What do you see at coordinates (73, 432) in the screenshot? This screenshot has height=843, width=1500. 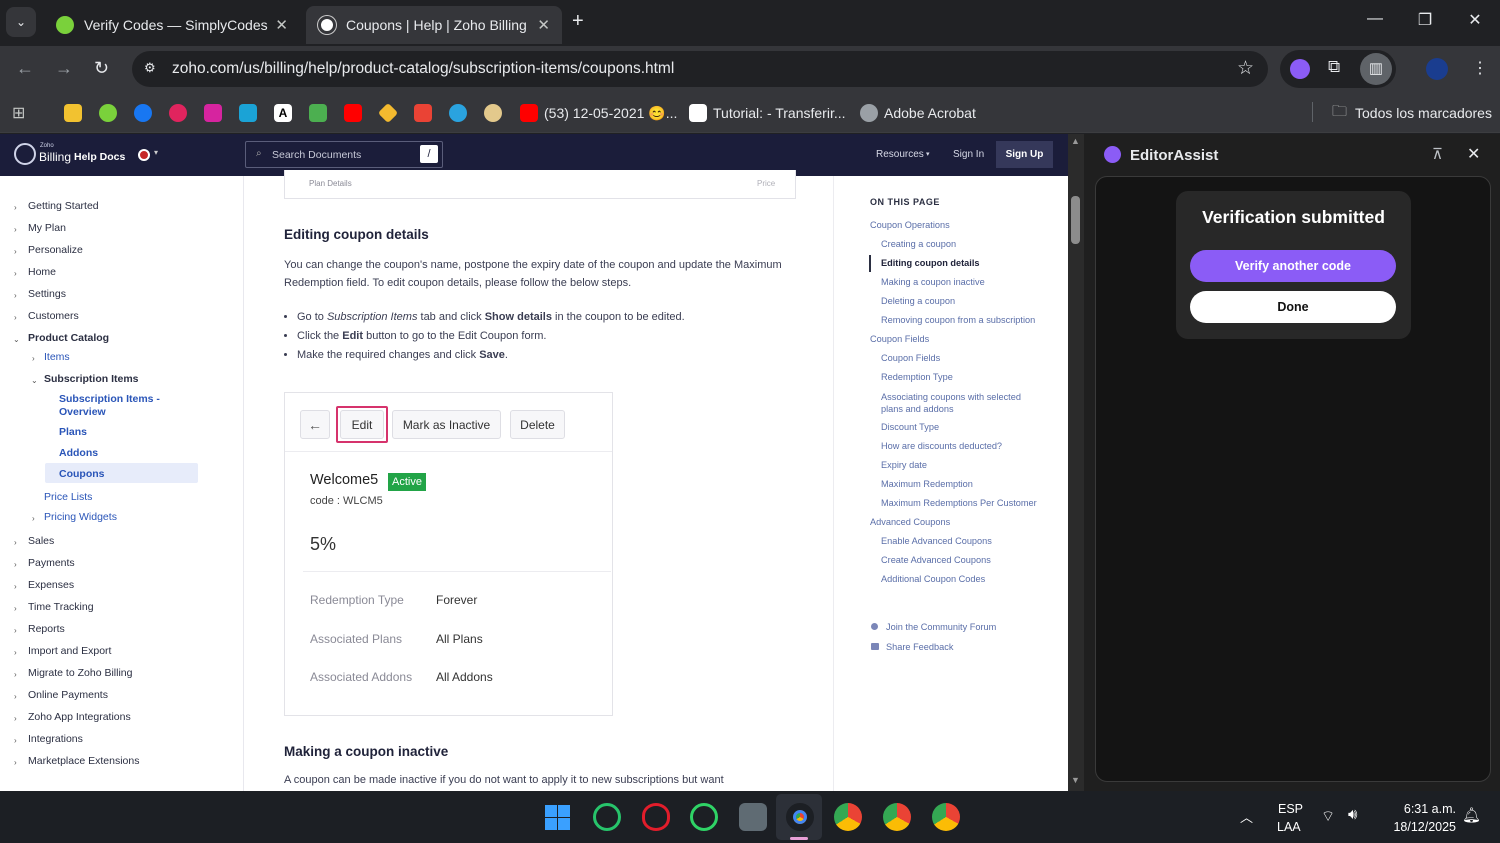 I see `nav-plans: Plans` at bounding box center [73, 432].